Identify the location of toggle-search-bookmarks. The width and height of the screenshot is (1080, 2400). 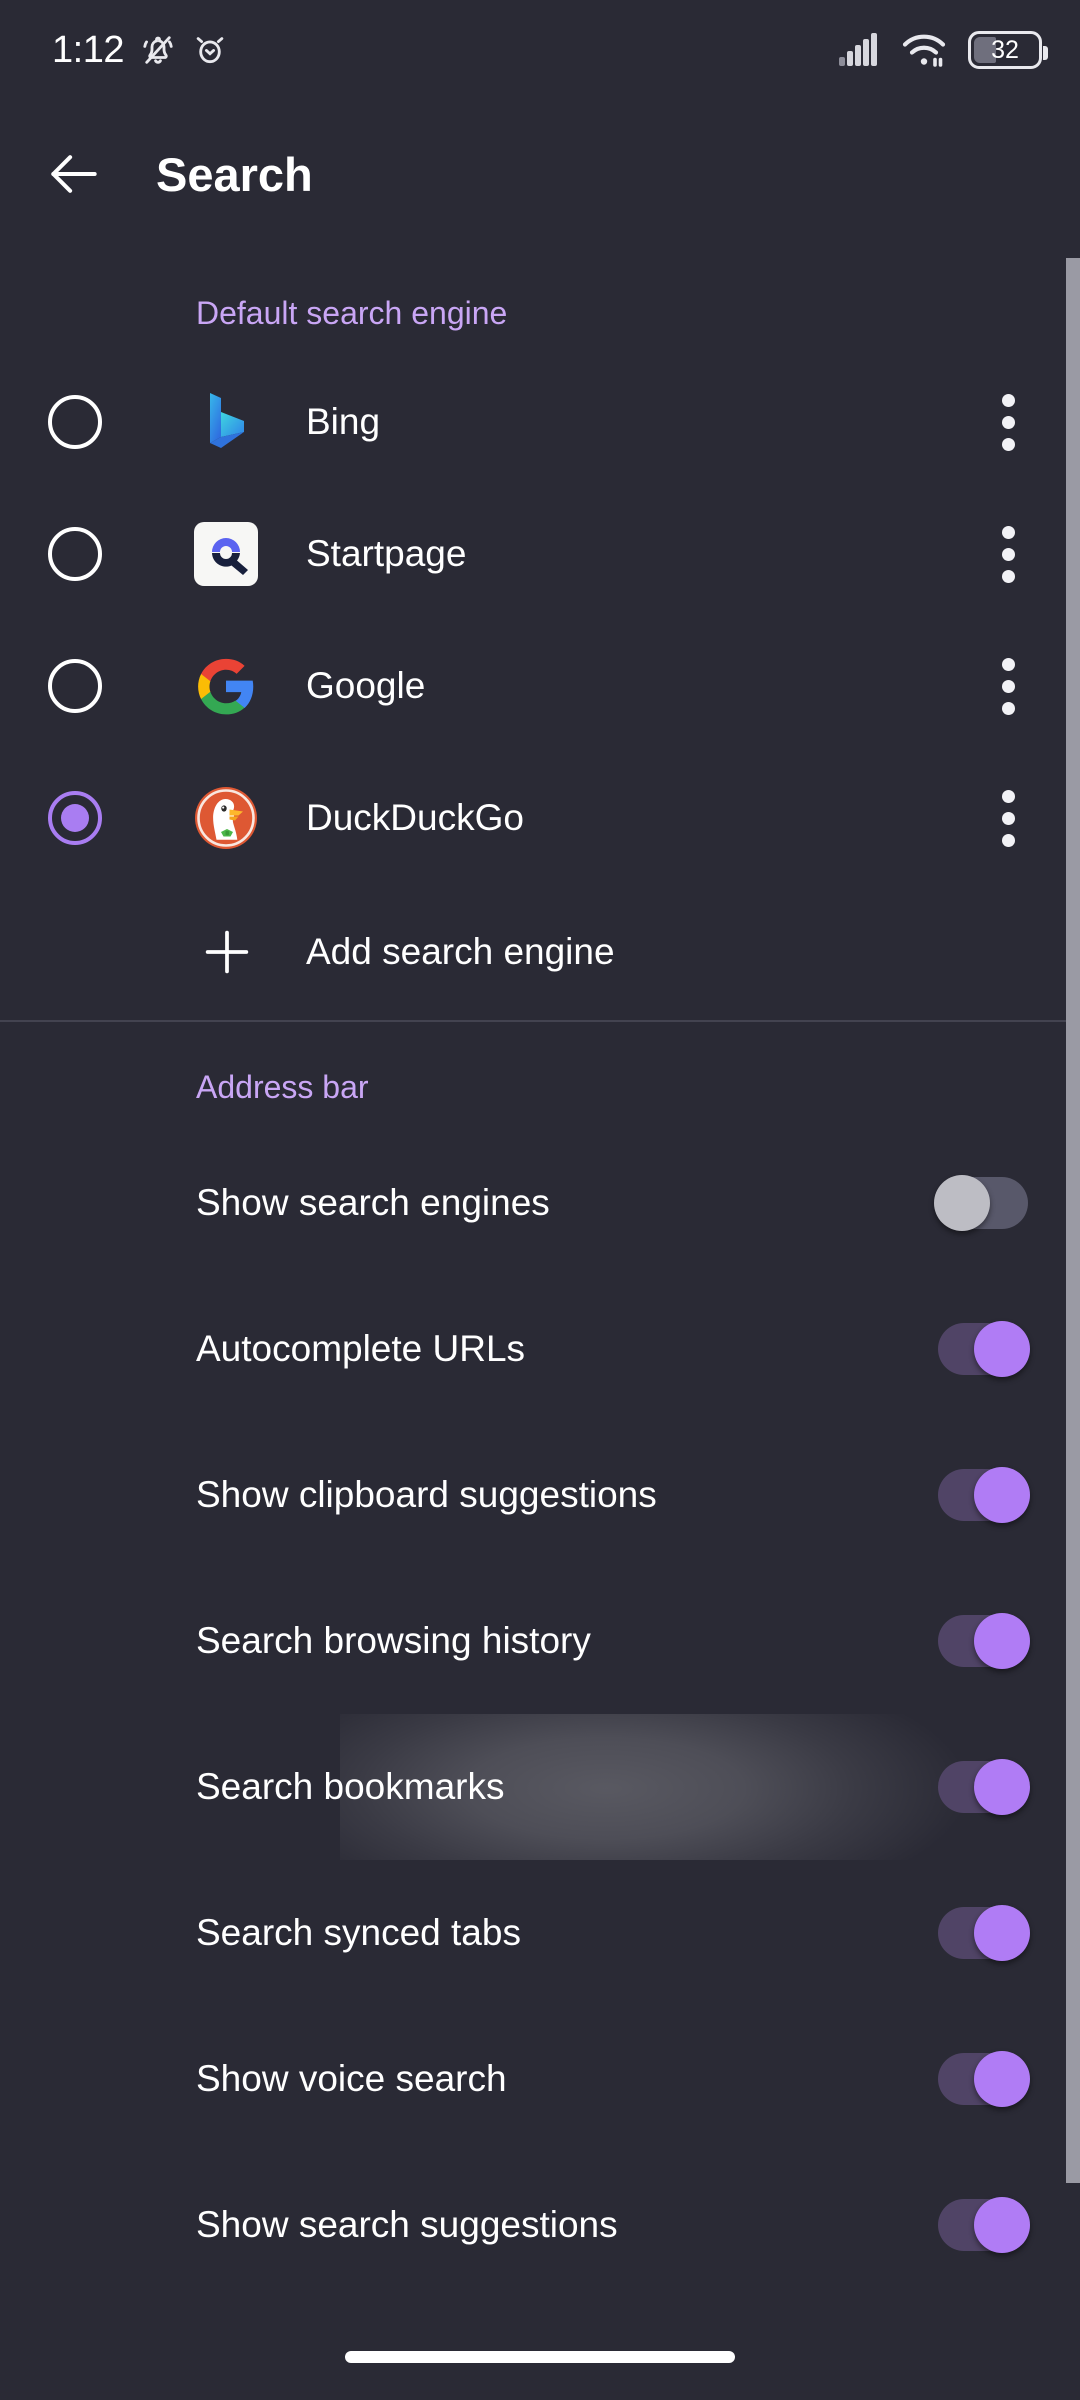
(983, 1787).